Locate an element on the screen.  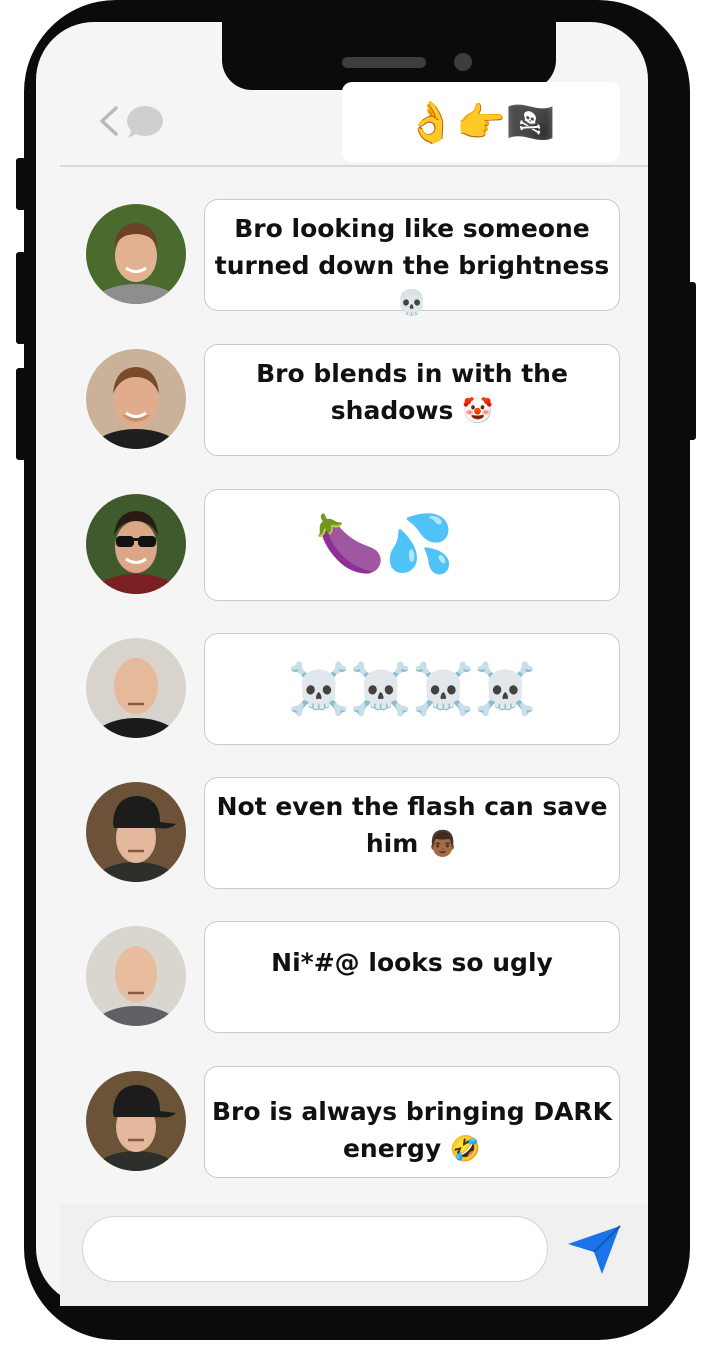
side-button-silent is located at coordinates (21, 184).